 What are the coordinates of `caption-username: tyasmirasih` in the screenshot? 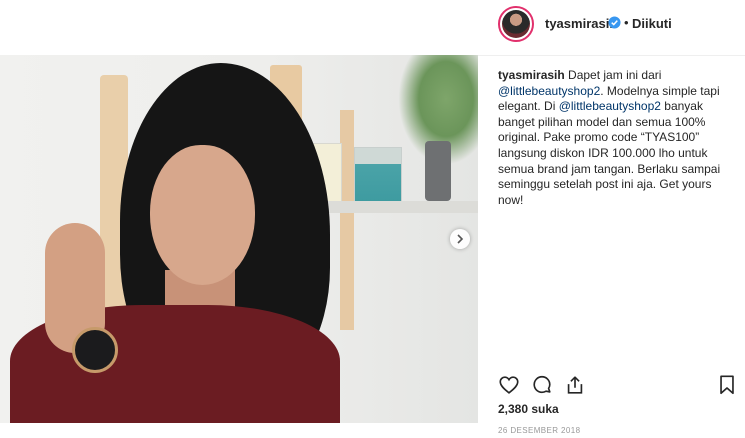 It's located at (531, 75).